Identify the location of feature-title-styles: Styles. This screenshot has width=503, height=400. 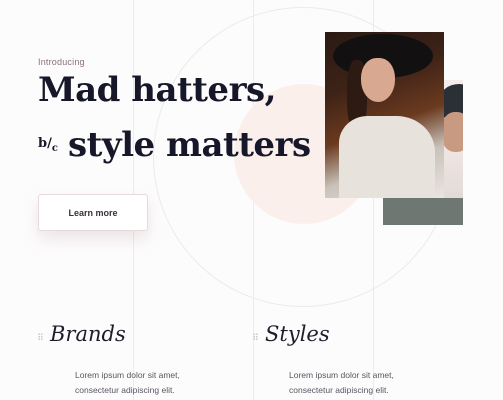
(297, 334).